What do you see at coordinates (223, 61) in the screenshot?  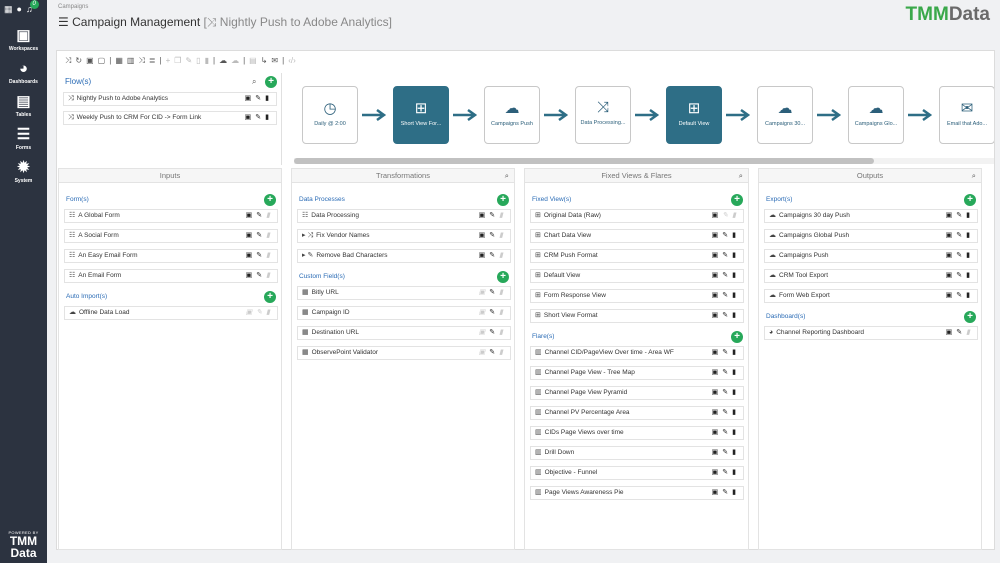 I see `cloud-download-icon: ☁` at bounding box center [223, 61].